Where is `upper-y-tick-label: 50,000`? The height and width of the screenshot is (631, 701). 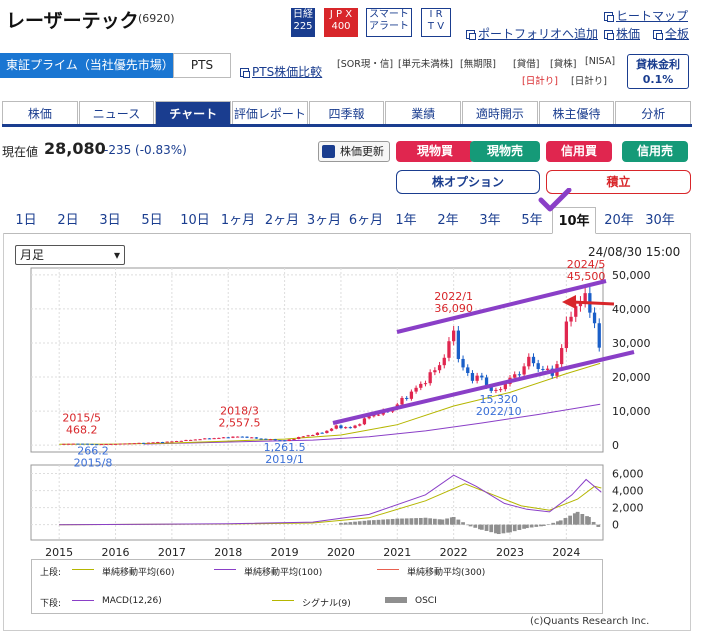
upper-y-tick-label: 50,000 is located at coordinates (631, 275).